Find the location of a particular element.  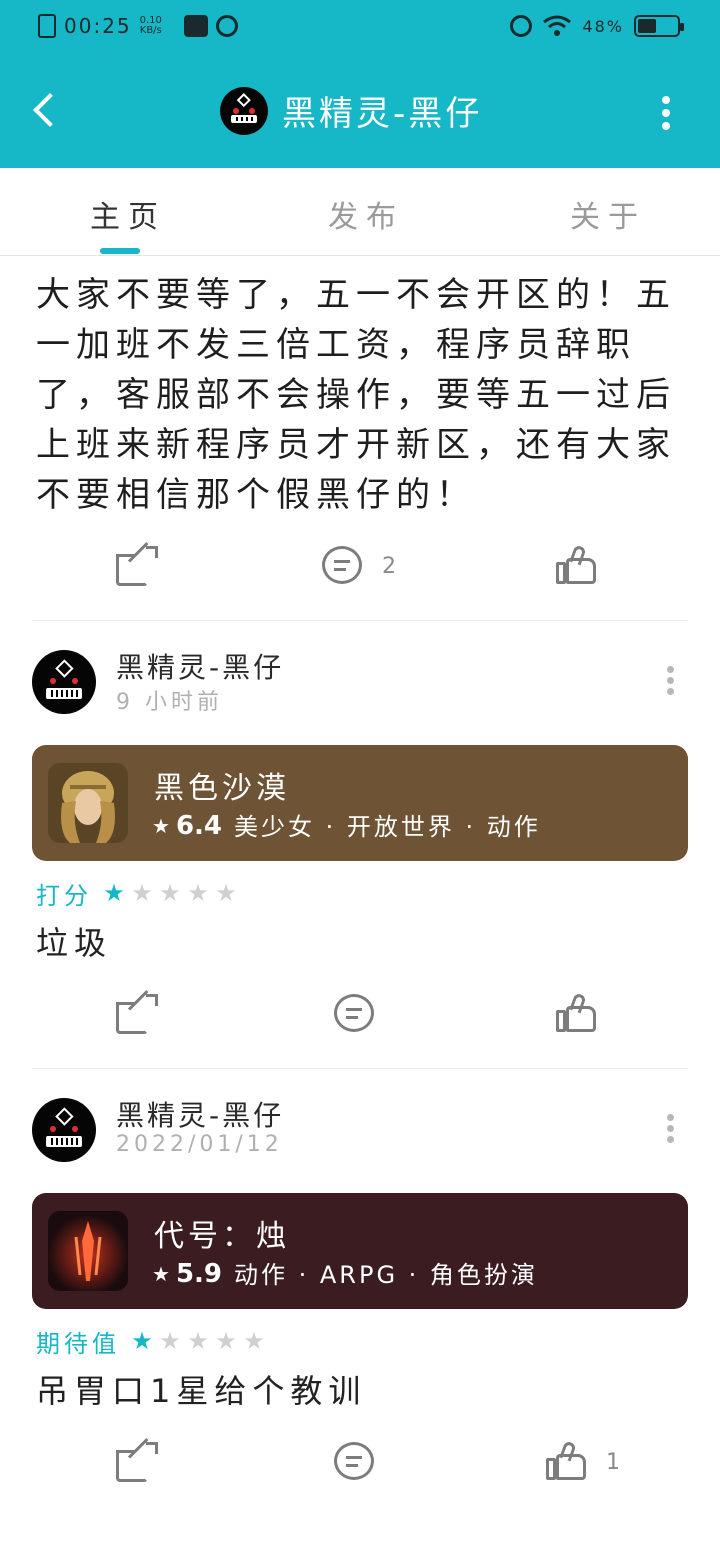

comment-button: 2 is located at coordinates (359, 566).